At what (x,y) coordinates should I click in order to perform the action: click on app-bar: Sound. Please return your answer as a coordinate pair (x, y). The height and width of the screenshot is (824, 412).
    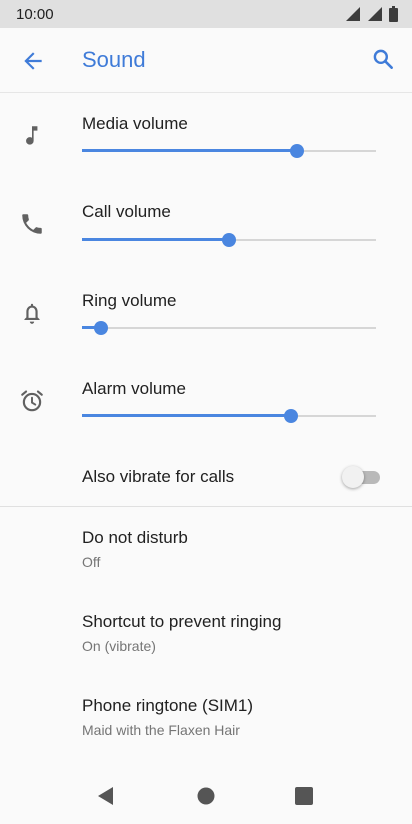
    Looking at the image, I should click on (206, 60).